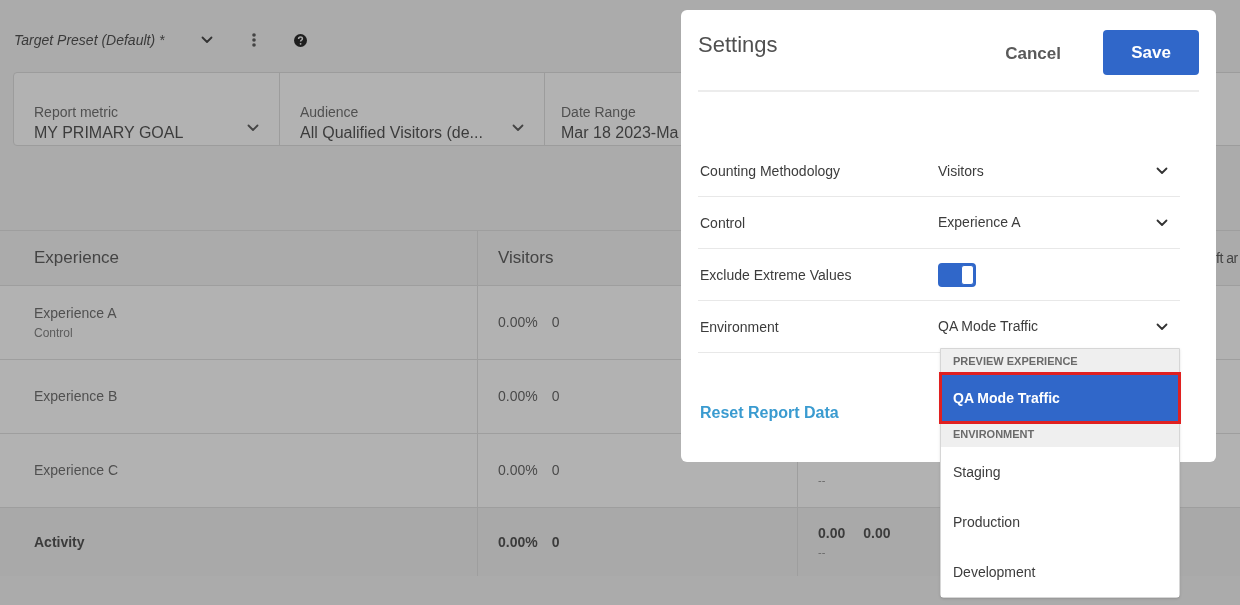 Image resolution: width=1240 pixels, height=605 pixels. Describe the element at coordinates (76, 396) in the screenshot. I see `experience-name: Experience B` at that location.